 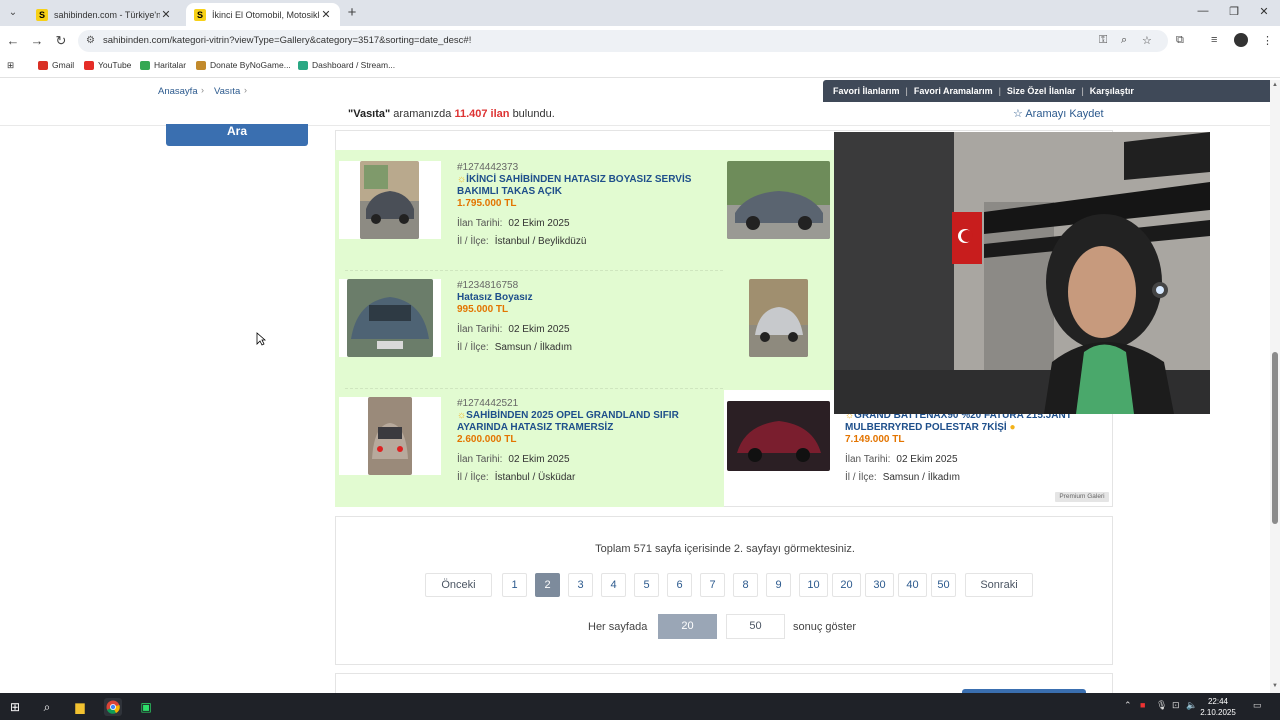 What do you see at coordinates (912, 585) in the screenshot?
I see `page-button: 40` at bounding box center [912, 585].